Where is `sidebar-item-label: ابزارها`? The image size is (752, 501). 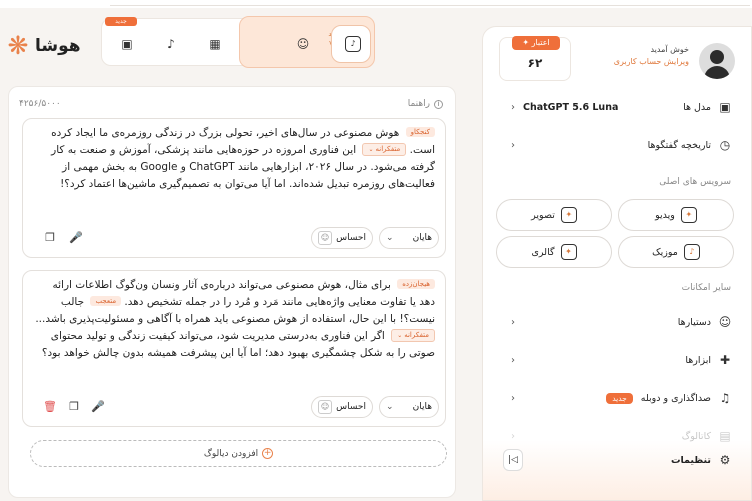
sidebar-item-label: ابزارها is located at coordinates (698, 360).